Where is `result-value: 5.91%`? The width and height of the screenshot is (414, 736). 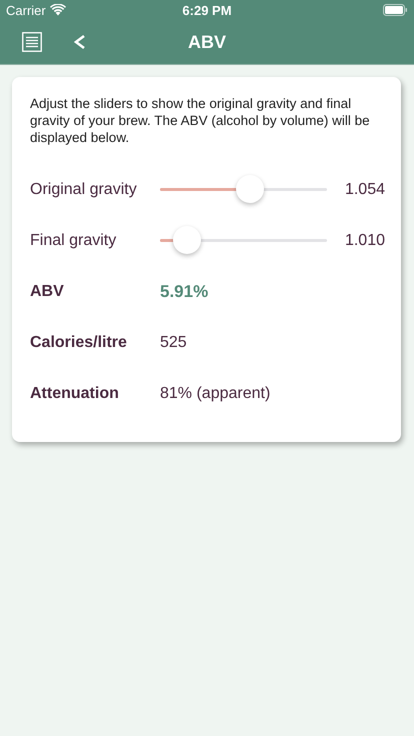 result-value: 5.91% is located at coordinates (184, 292).